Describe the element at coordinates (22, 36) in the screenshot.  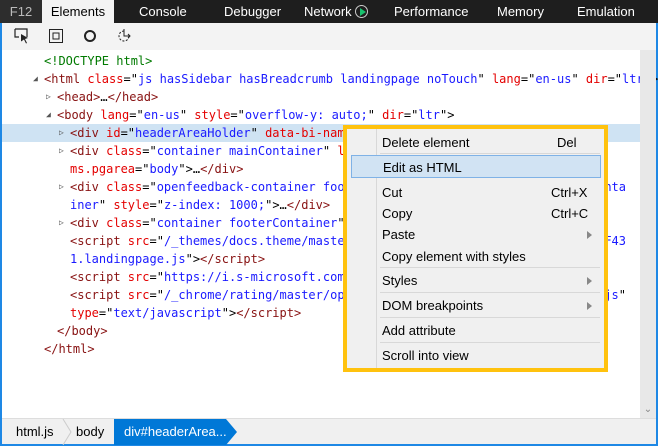
I see `select-element-icon` at that location.